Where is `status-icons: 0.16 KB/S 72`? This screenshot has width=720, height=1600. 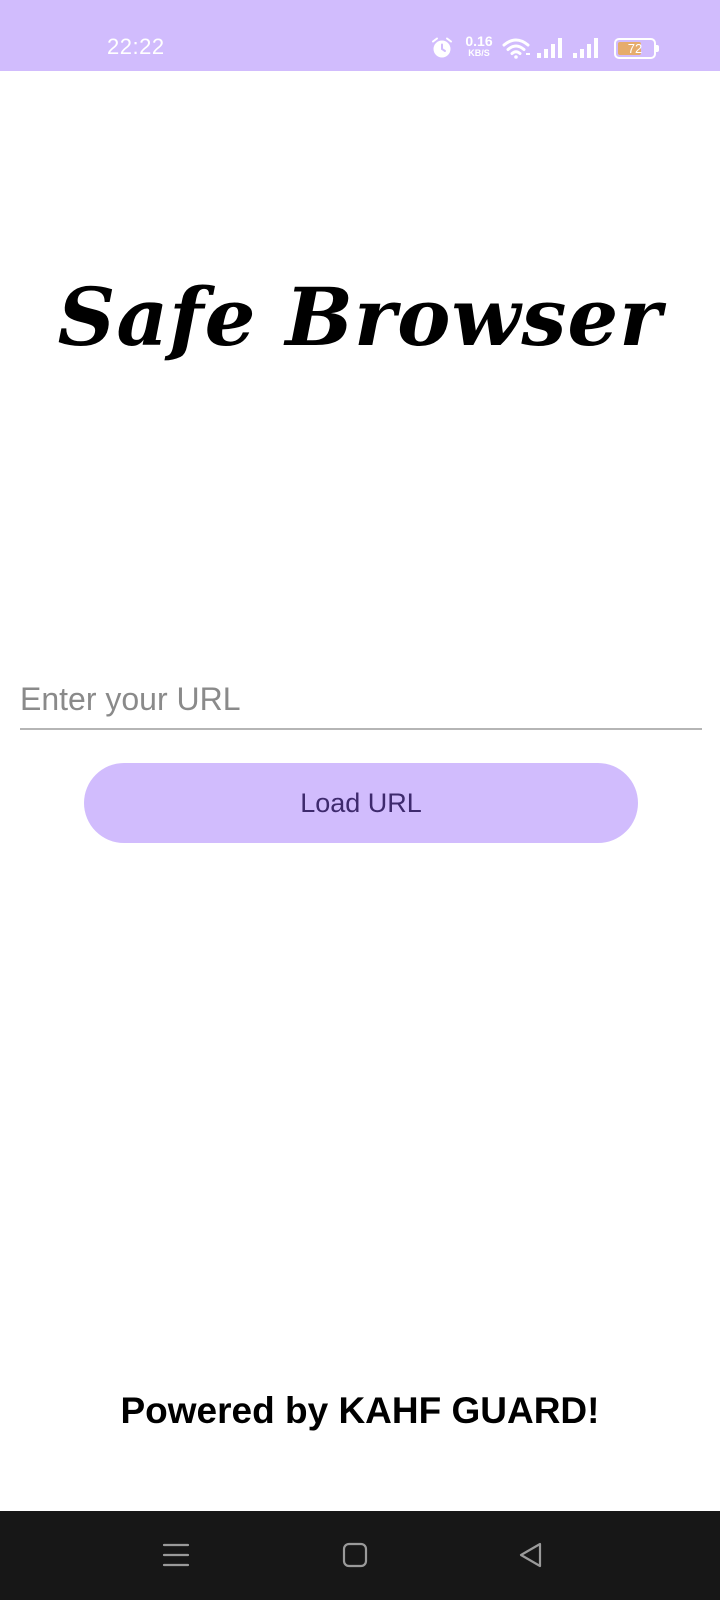 status-icons: 0.16 KB/S 72 is located at coordinates (550, 48).